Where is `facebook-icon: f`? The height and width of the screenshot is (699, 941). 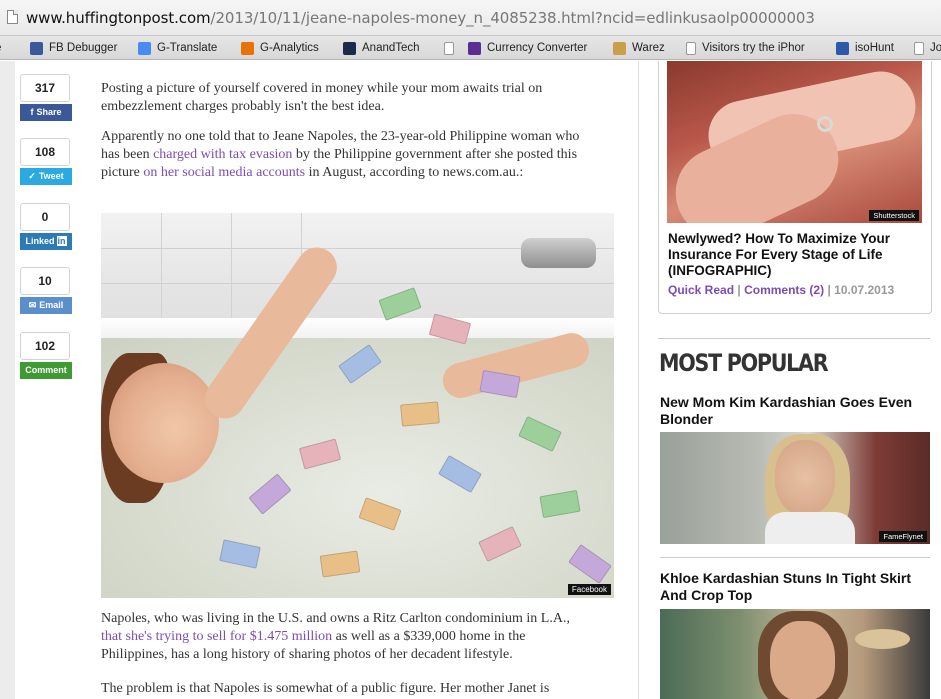
facebook-icon: f is located at coordinates (32, 112).